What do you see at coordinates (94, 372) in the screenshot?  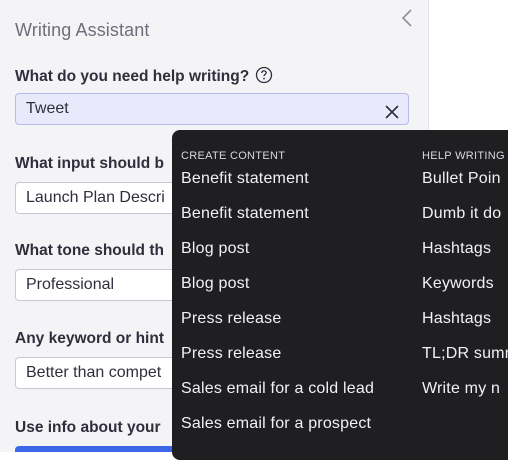 I see `keyword-value: Better than compet` at bounding box center [94, 372].